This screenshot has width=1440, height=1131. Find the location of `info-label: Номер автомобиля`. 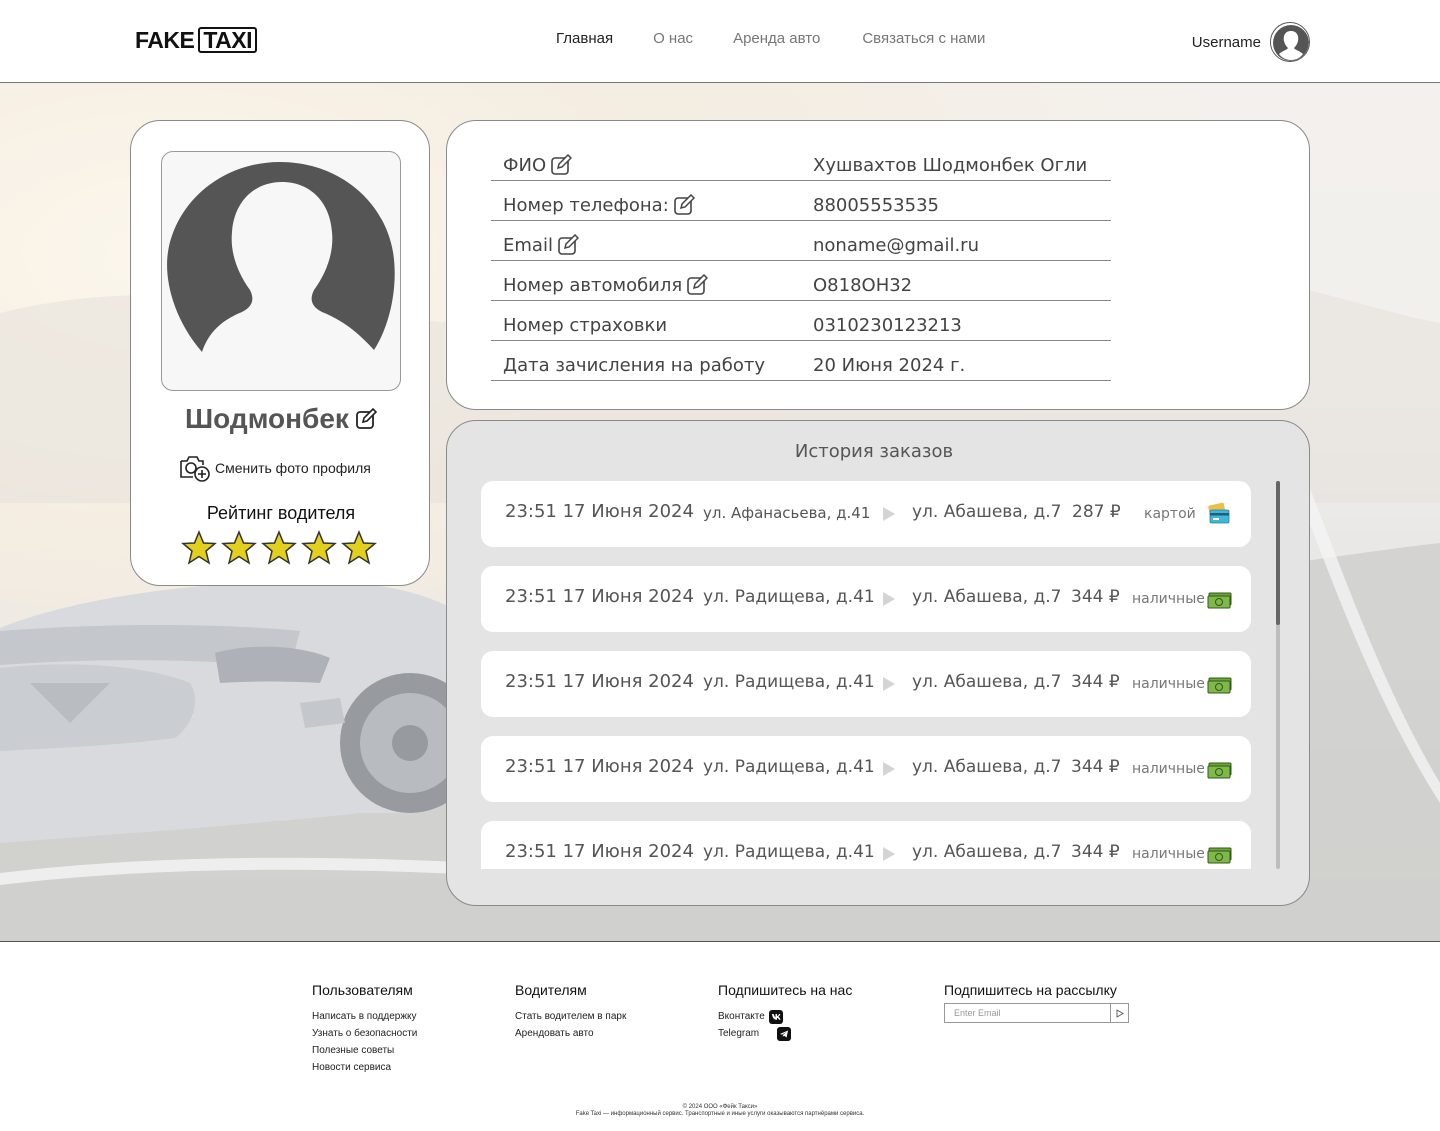

info-label: Номер автомобиля is located at coordinates (606, 285).